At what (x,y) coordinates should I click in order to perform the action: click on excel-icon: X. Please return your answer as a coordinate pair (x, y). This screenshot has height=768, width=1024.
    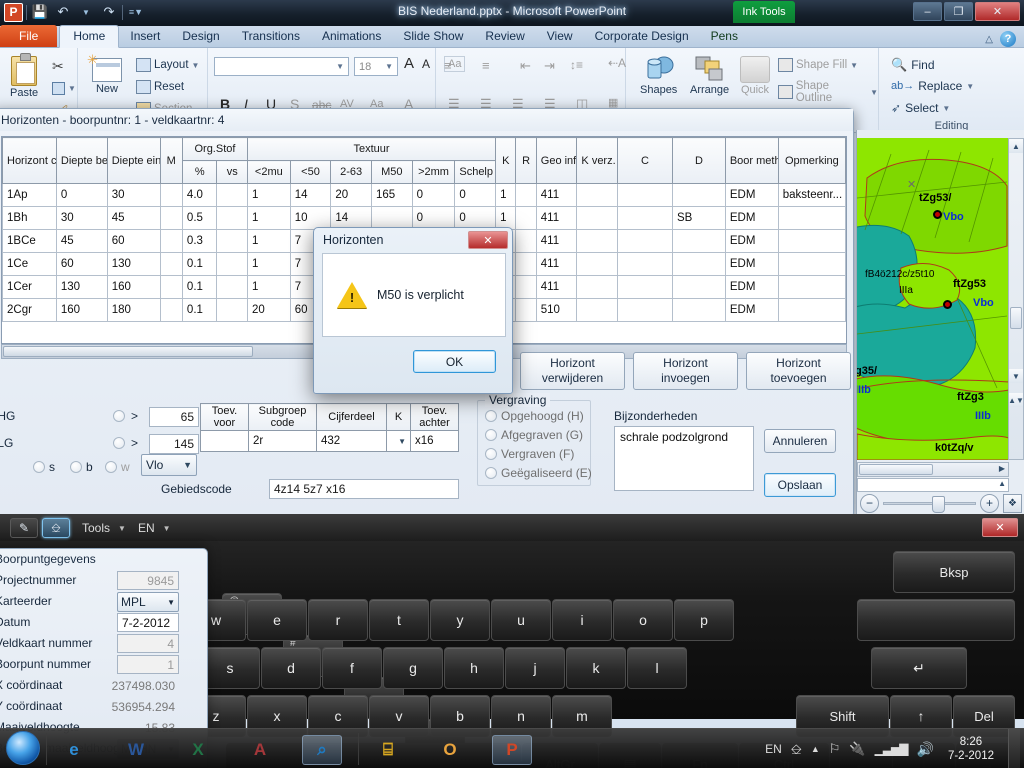
    Looking at the image, I should click on (198, 750).